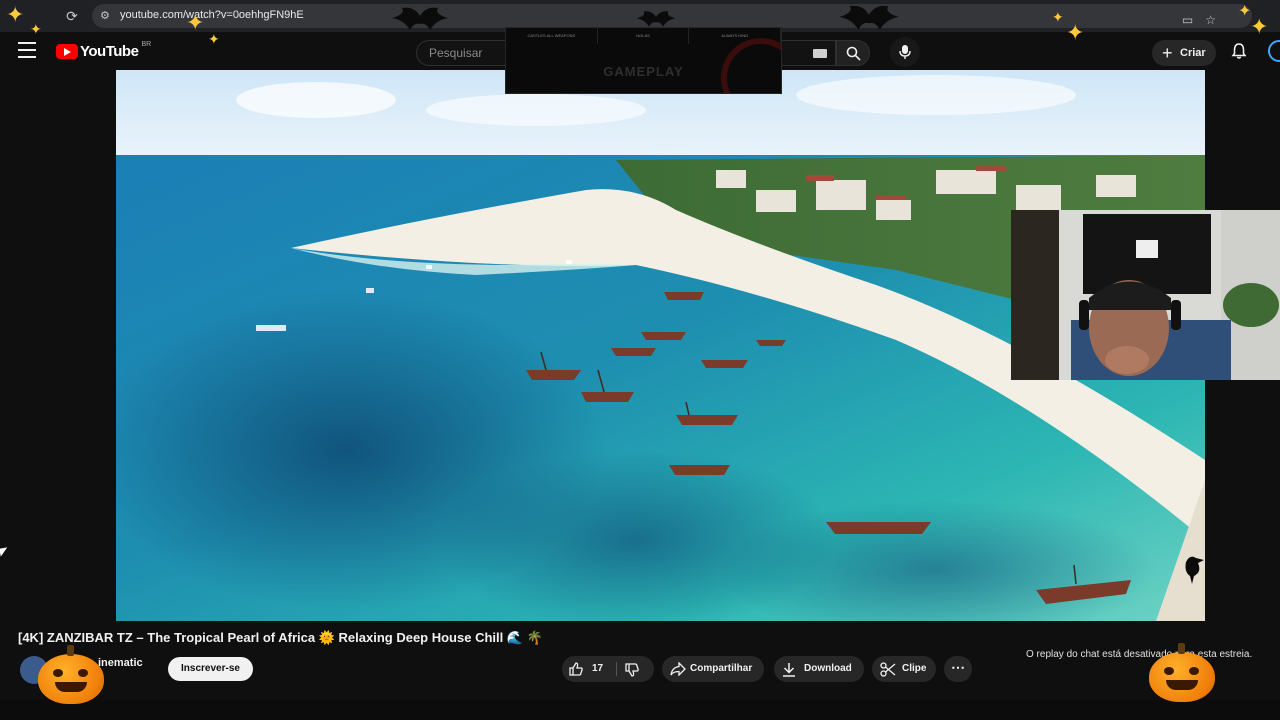  I want to click on keyboard-icon, so click(820, 53).